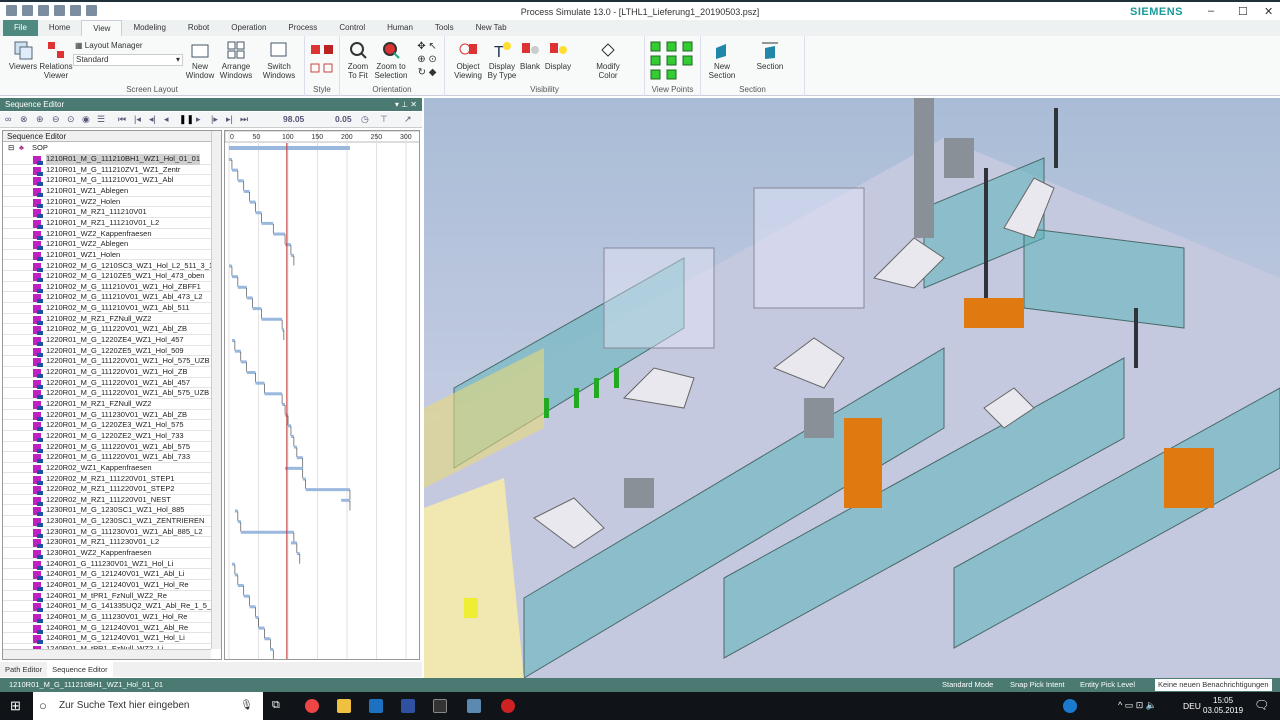 Image resolution: width=1280 pixels, height=720 pixels. What do you see at coordinates (107, 532) in the screenshot?
I see `operation-row: 1230R01_M_G_111230V01_WZ1_Abl_885_L2` at bounding box center [107, 532].